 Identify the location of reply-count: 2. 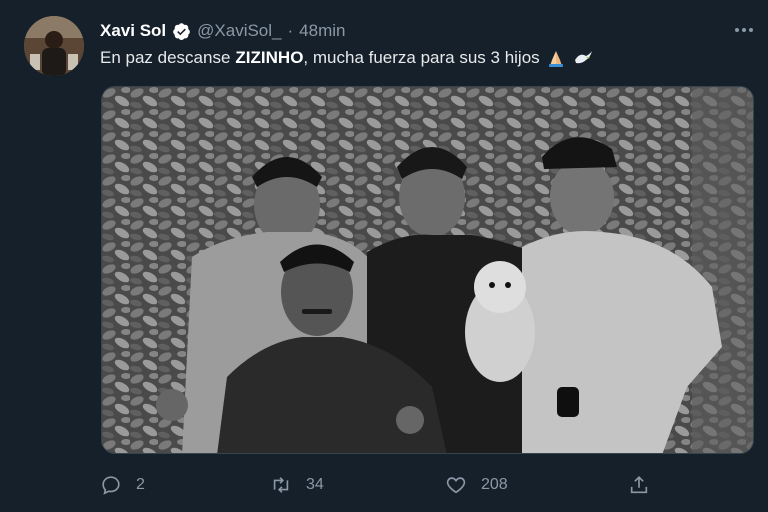
(140, 484).